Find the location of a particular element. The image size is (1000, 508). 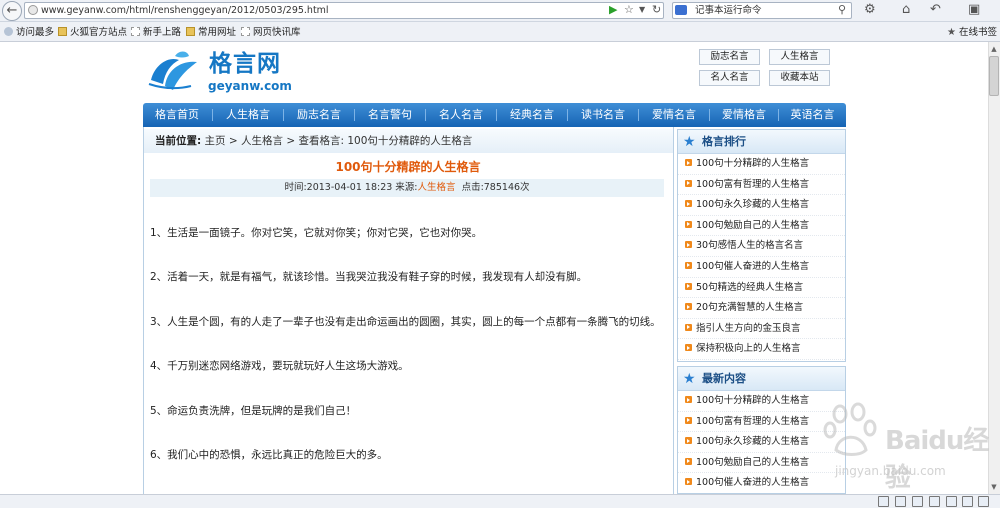

scroll-up-icon: ▲ is located at coordinates (994, 49).